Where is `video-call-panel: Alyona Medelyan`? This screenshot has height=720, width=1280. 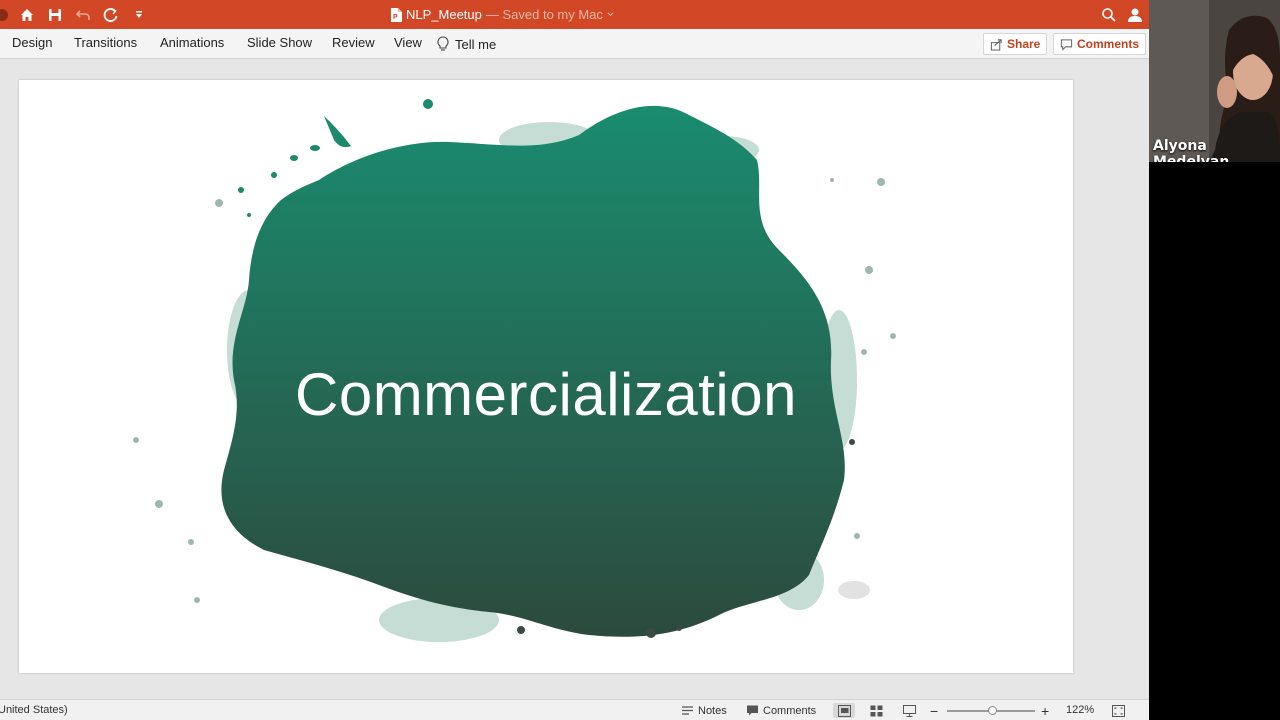
video-call-panel: Alyona Medelyan is located at coordinates (1214, 360).